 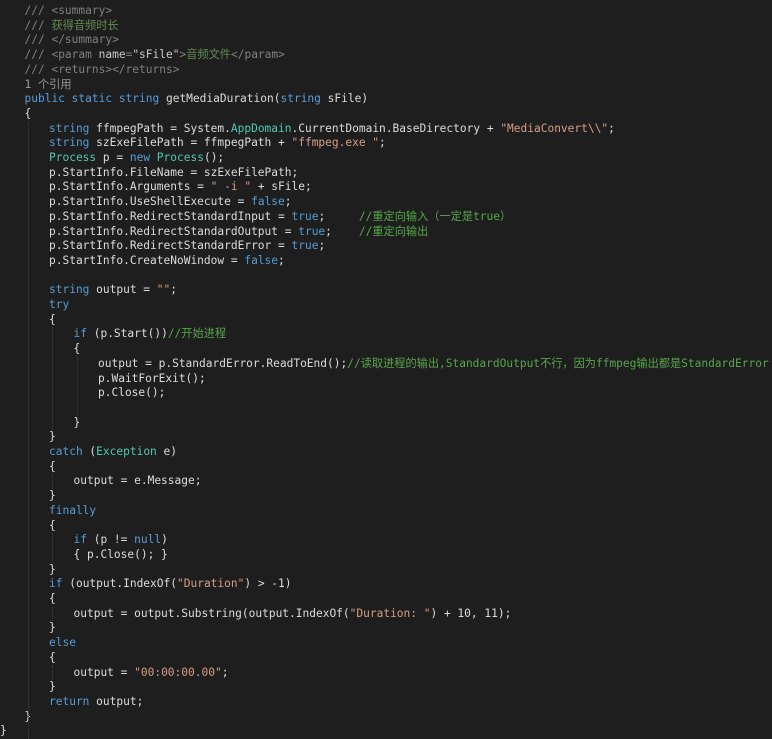 I want to click on code-line: try, so click(x=59, y=305).